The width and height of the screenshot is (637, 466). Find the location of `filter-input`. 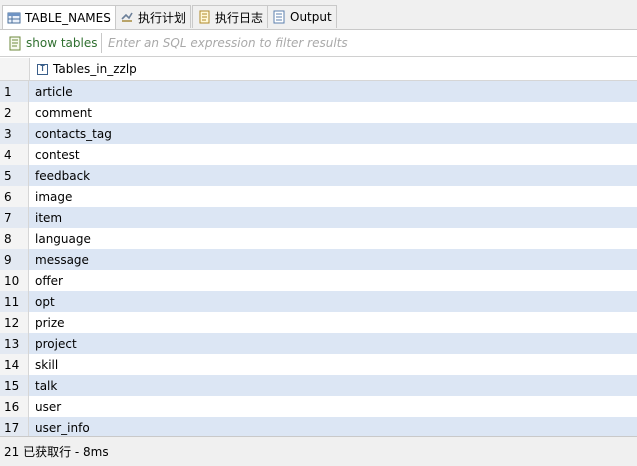

filter-input is located at coordinates (370, 43).